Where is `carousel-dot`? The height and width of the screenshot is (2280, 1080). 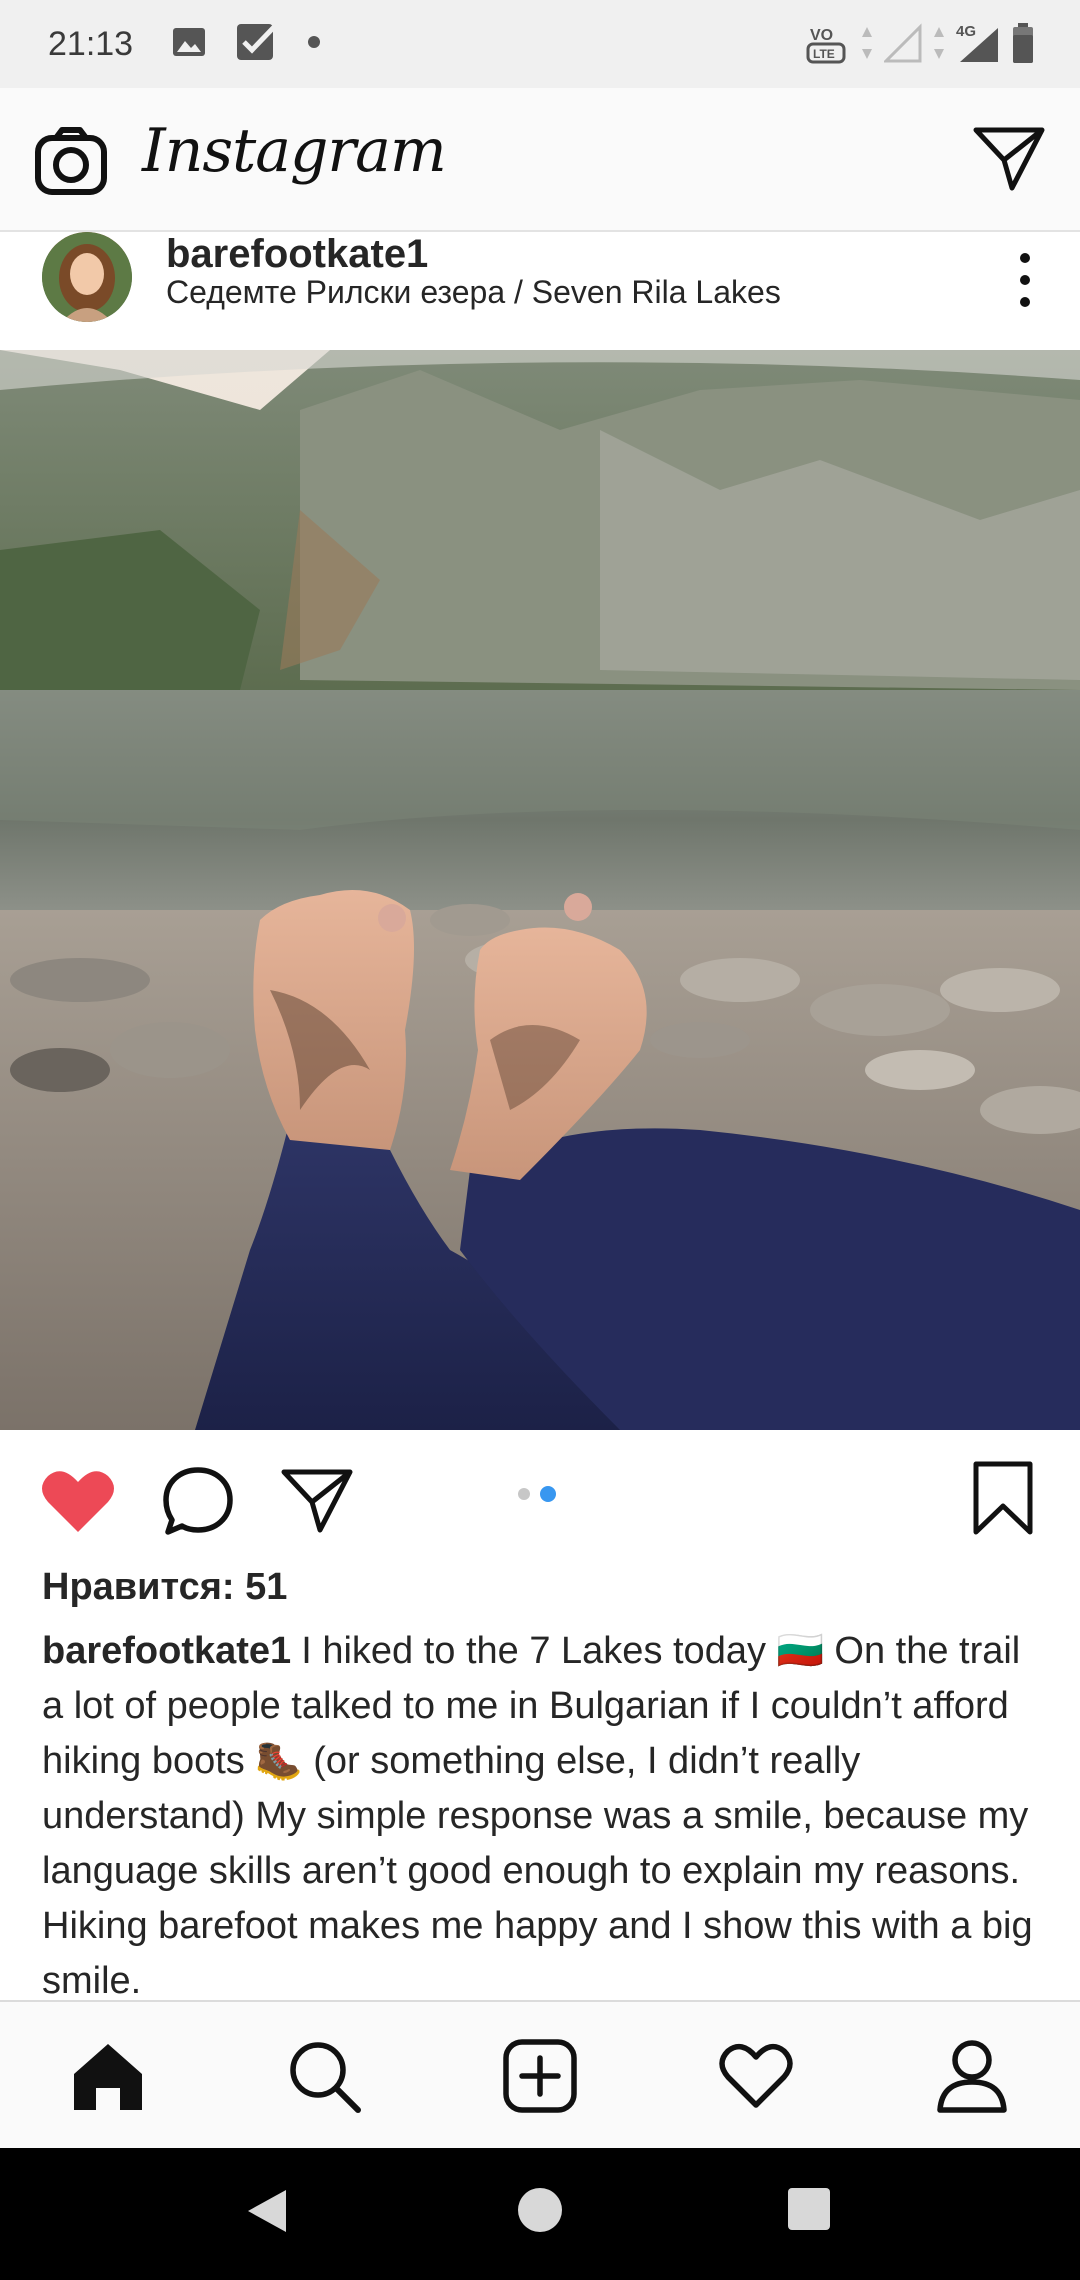
carousel-dot is located at coordinates (524, 1494).